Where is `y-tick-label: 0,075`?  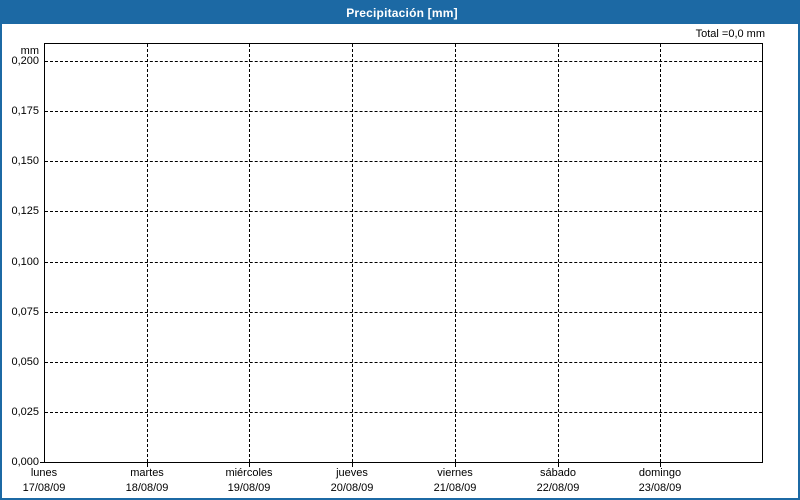
y-tick-label: 0,075 is located at coordinates (25, 312).